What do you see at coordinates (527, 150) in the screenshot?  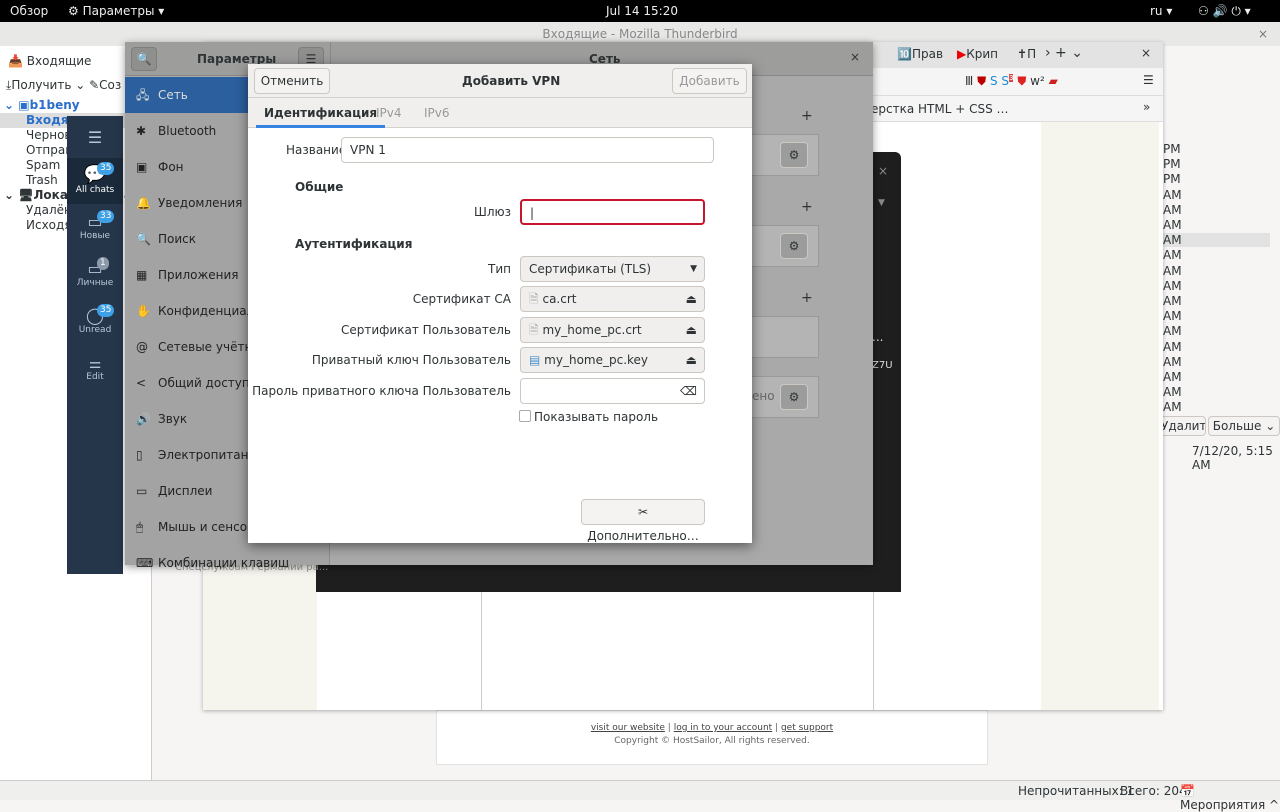 I see `name-input: VPN 1` at bounding box center [527, 150].